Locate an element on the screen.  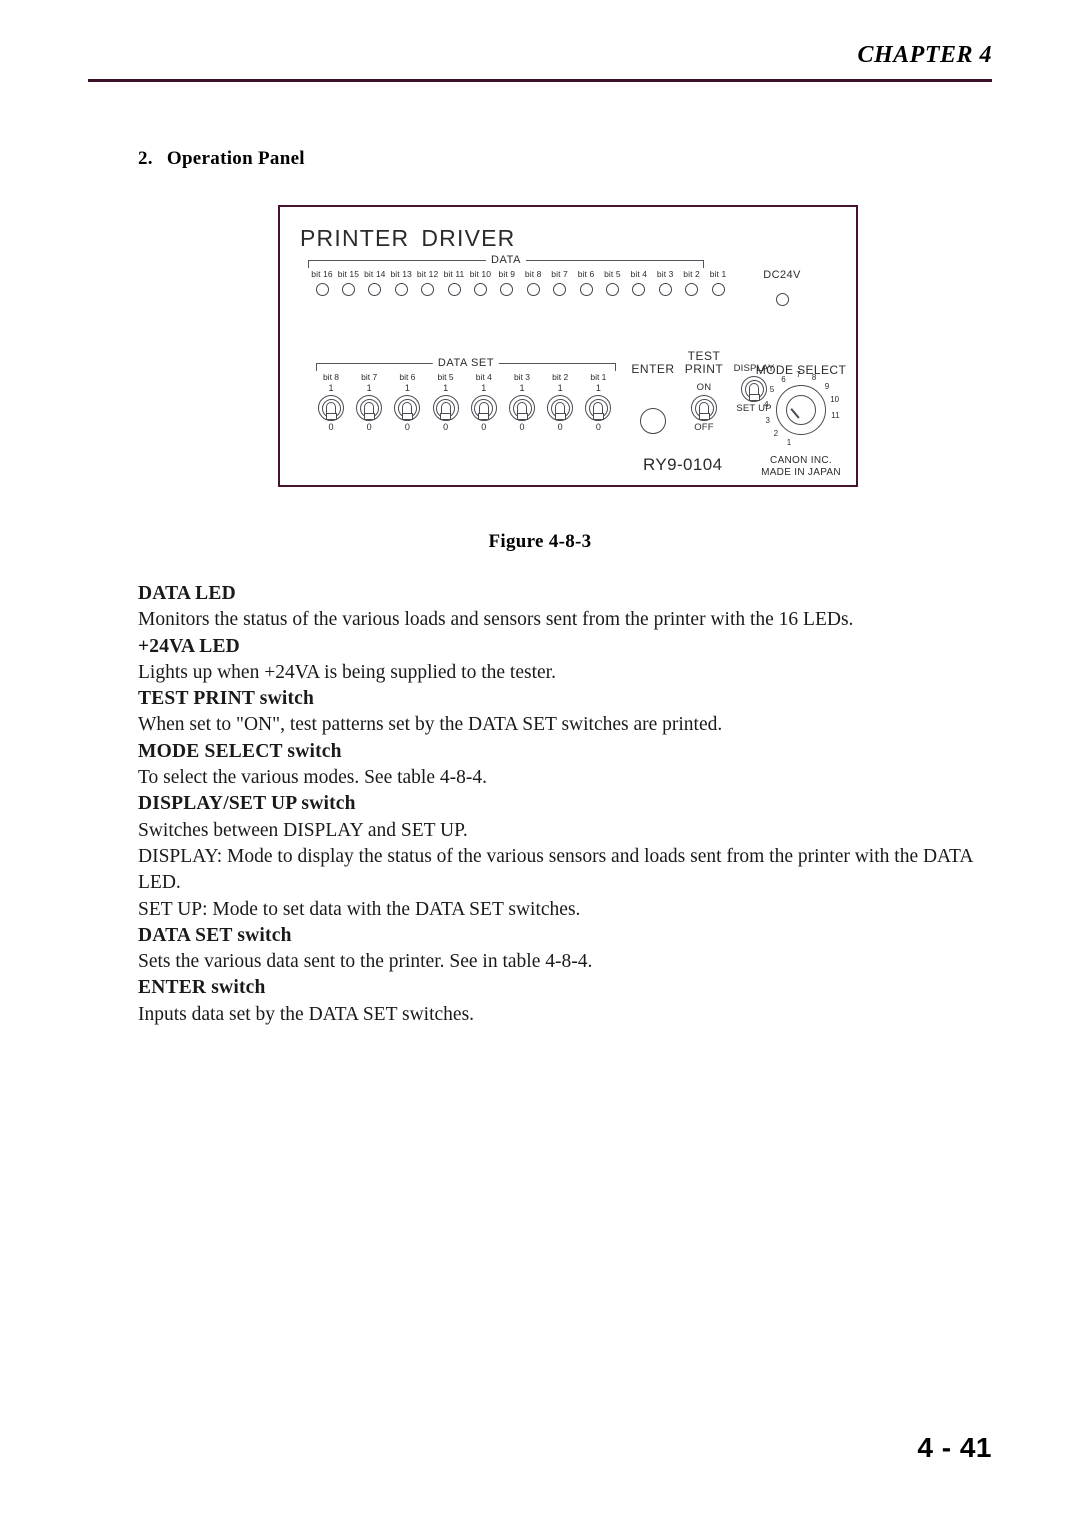
data-led-item: bit 5 is located at coordinates (612, 282).